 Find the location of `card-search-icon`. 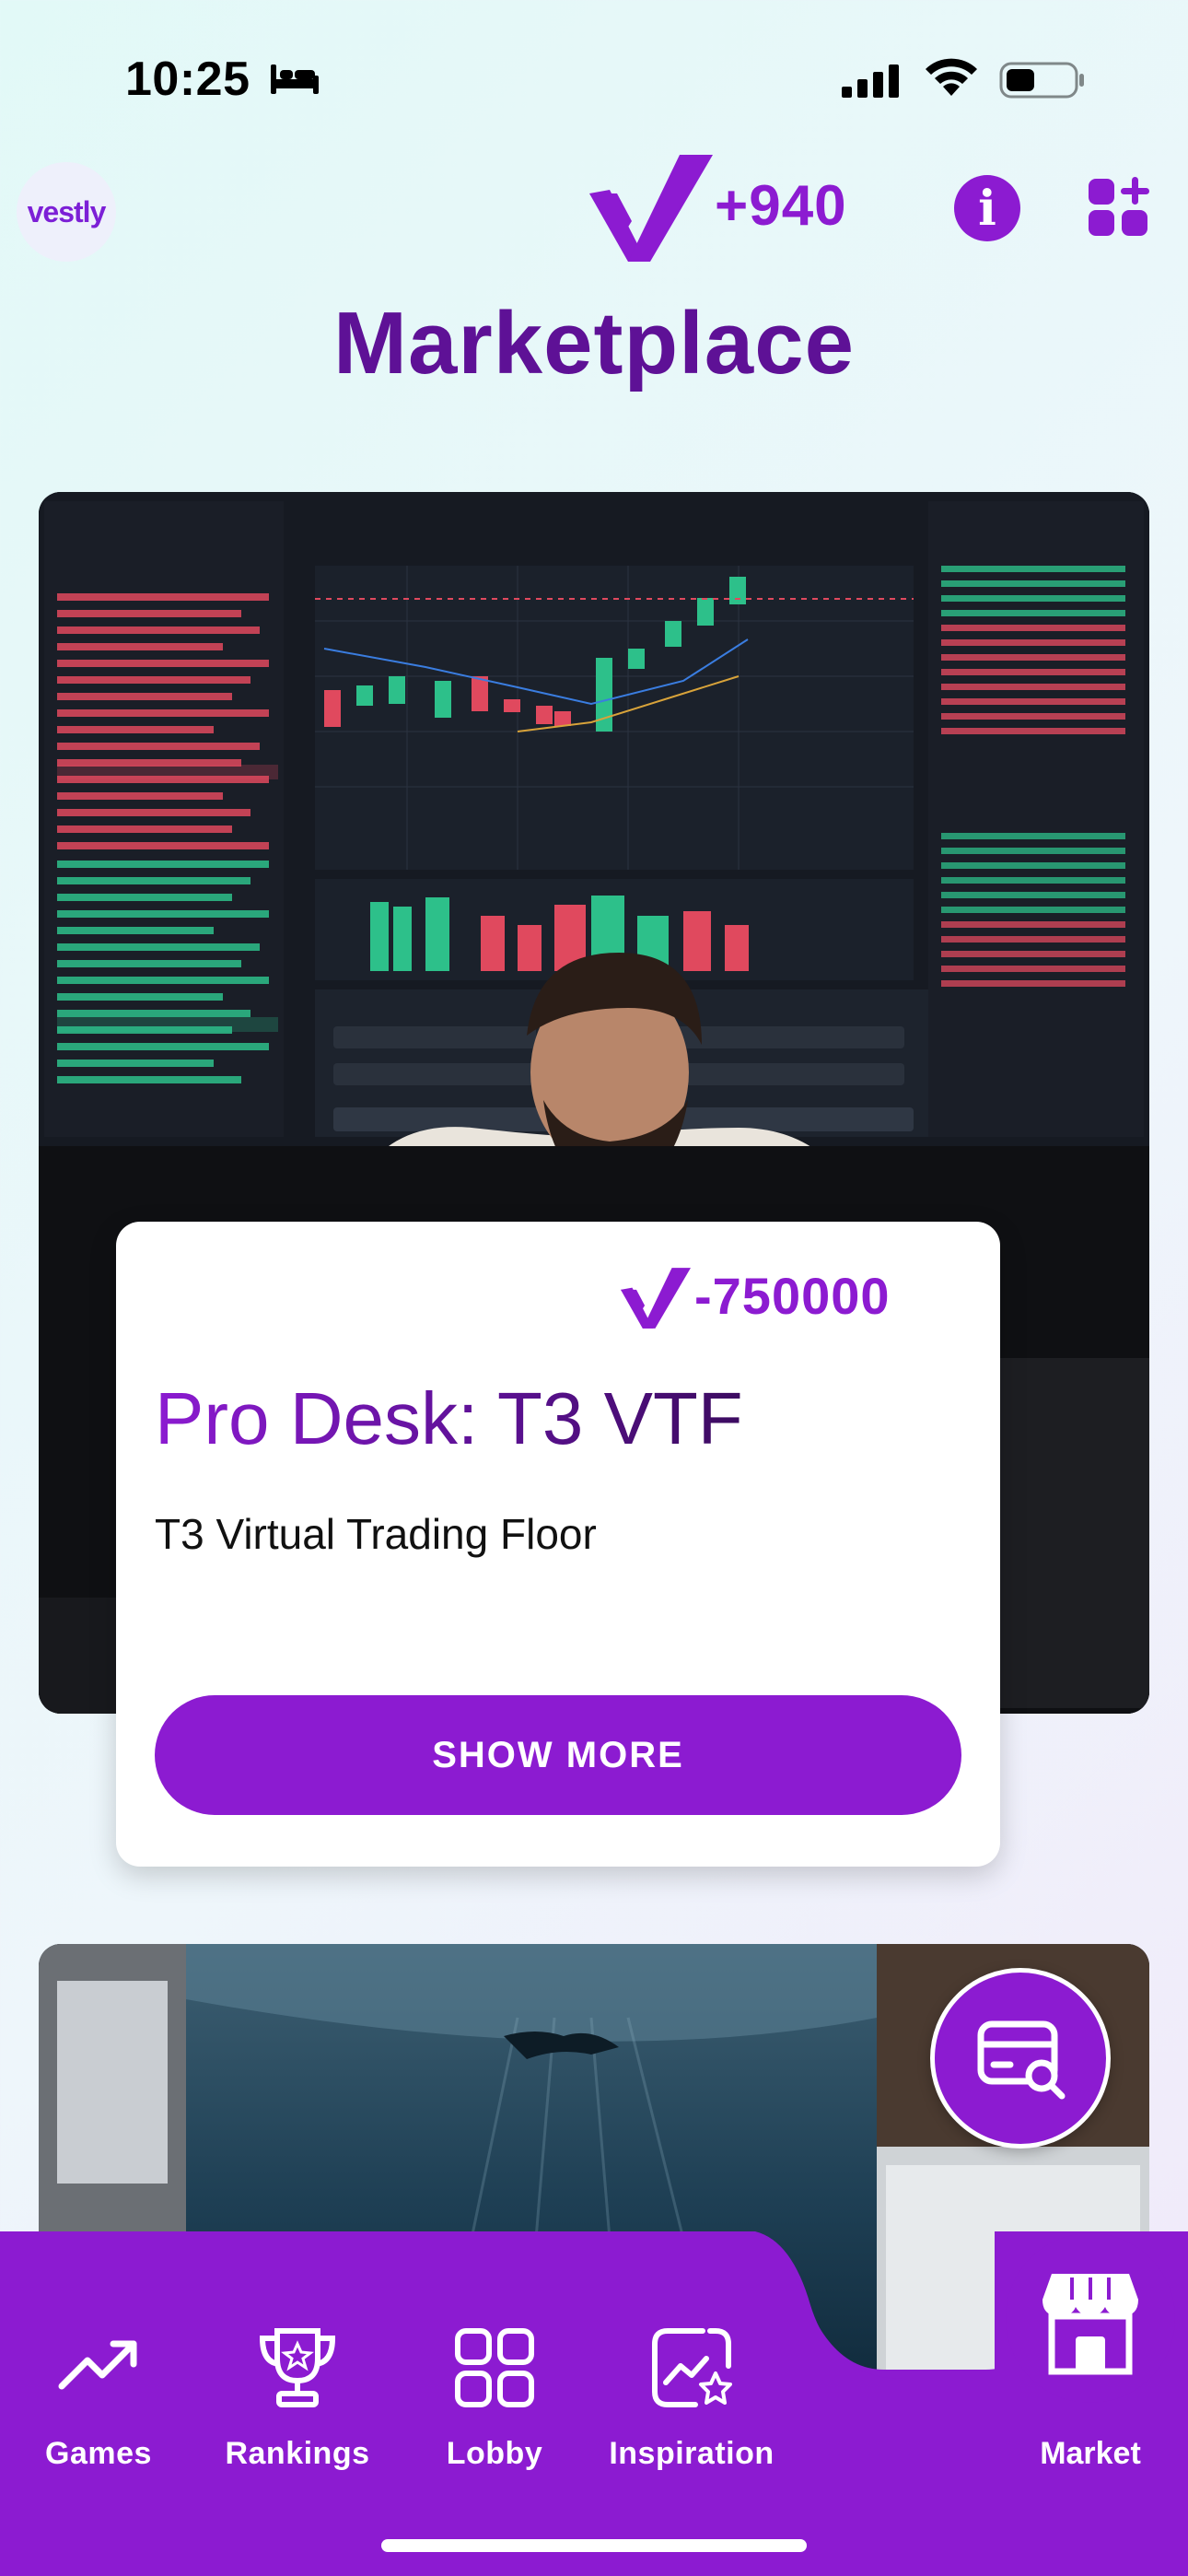

card-search-icon is located at coordinates (1021, 2060).